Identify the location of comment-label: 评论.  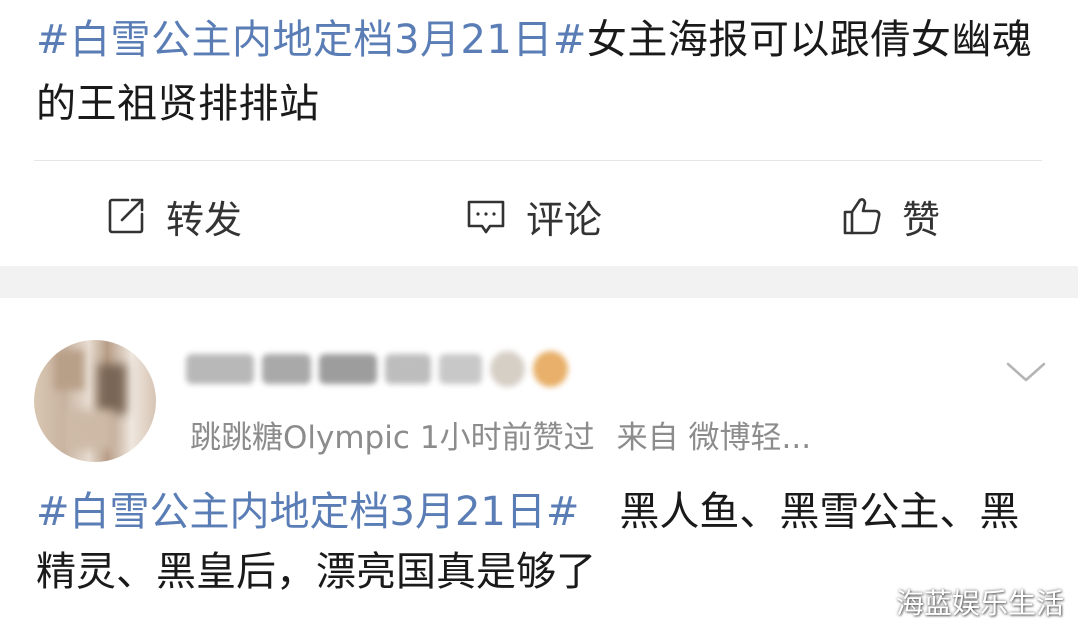
(564, 219).